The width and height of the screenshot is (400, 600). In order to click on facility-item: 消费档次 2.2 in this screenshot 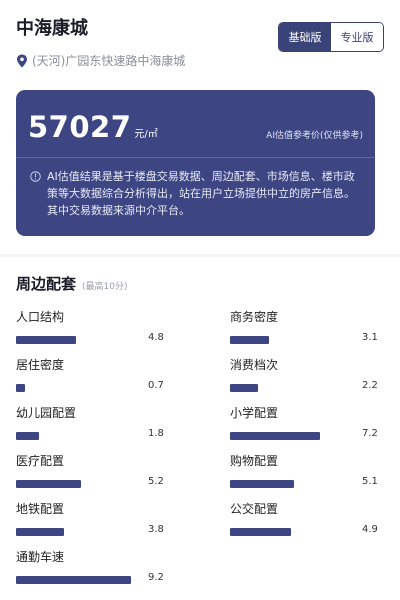, I will do `click(310, 379)`.